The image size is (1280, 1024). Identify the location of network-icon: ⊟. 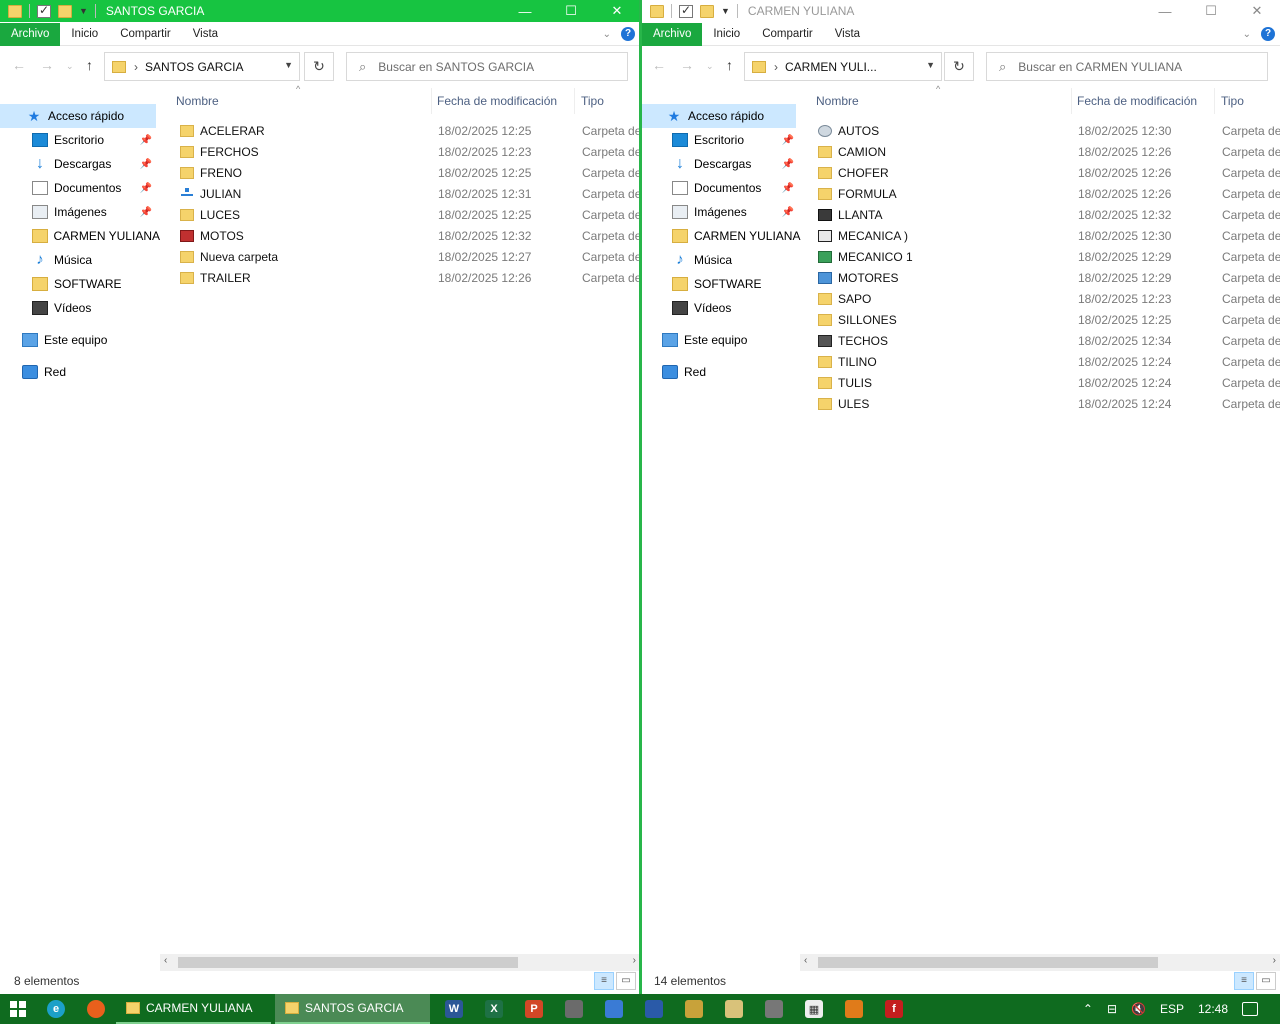
(1112, 1009).